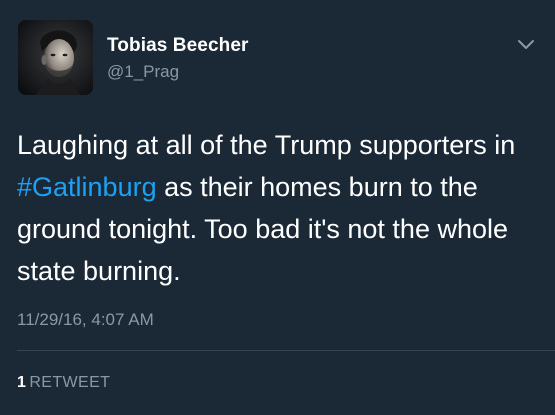 The width and height of the screenshot is (555, 415). What do you see at coordinates (178, 46) in the screenshot?
I see `author-display-name: Tobias Beecher` at bounding box center [178, 46].